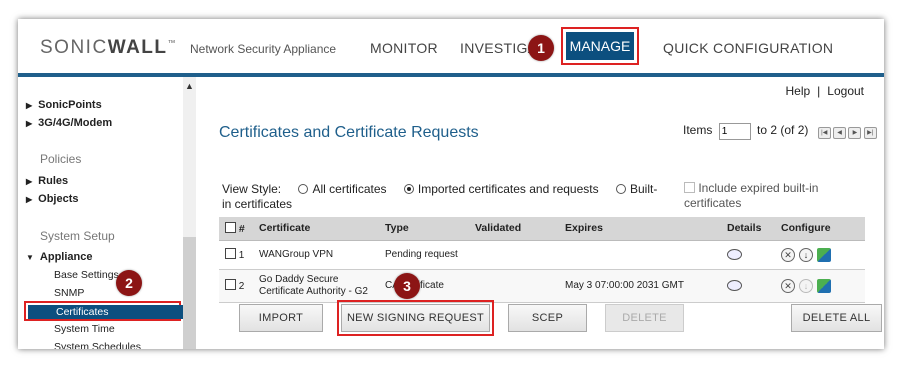 This screenshot has height=367, width=904. I want to click on cell-type: Pending request, so click(424, 255).